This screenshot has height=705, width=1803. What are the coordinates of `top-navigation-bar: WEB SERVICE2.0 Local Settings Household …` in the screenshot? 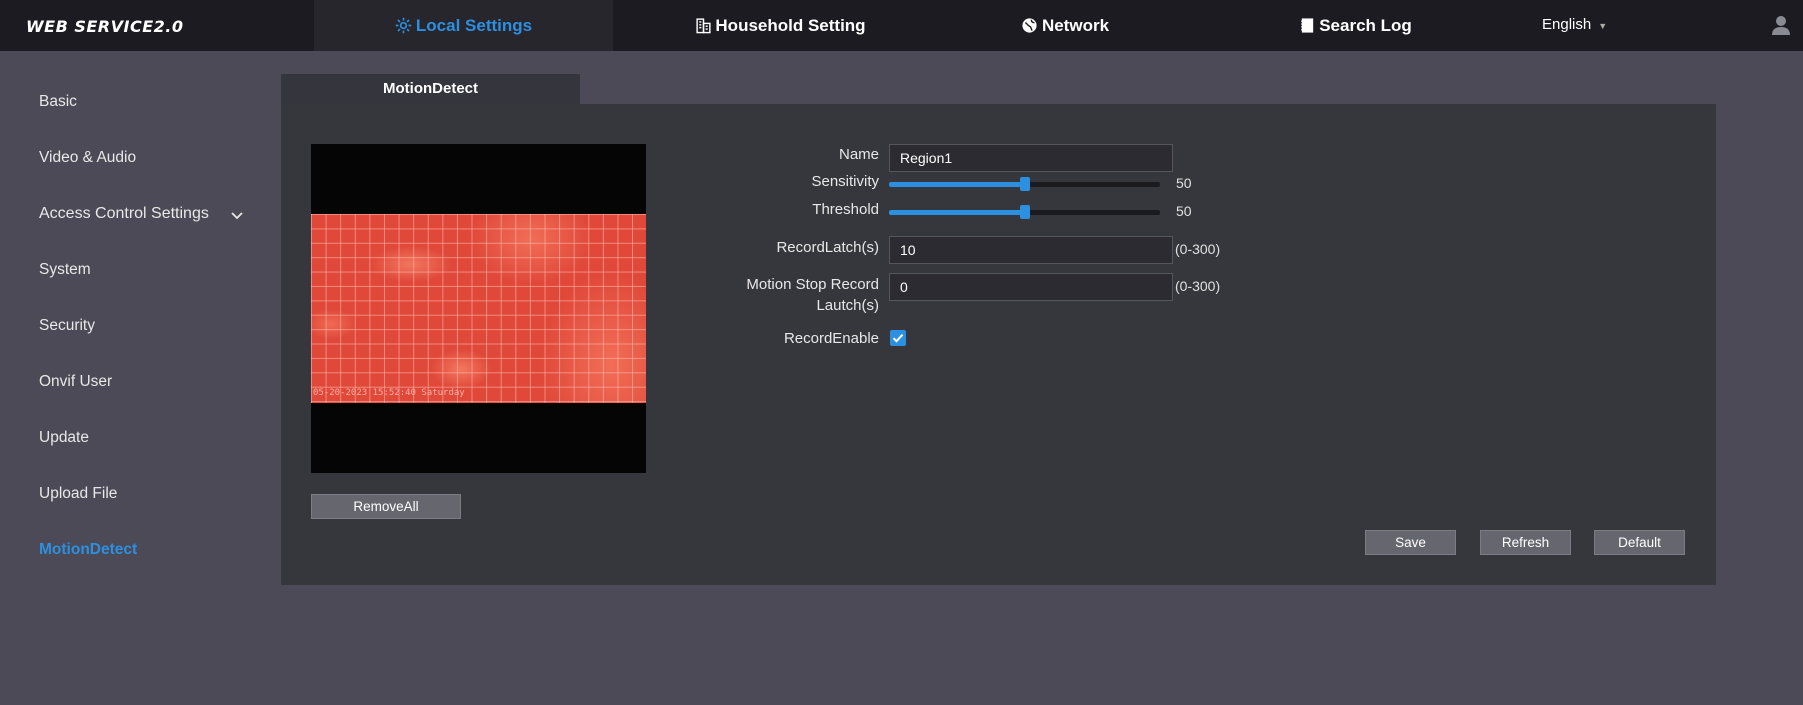 It's located at (901, 25).